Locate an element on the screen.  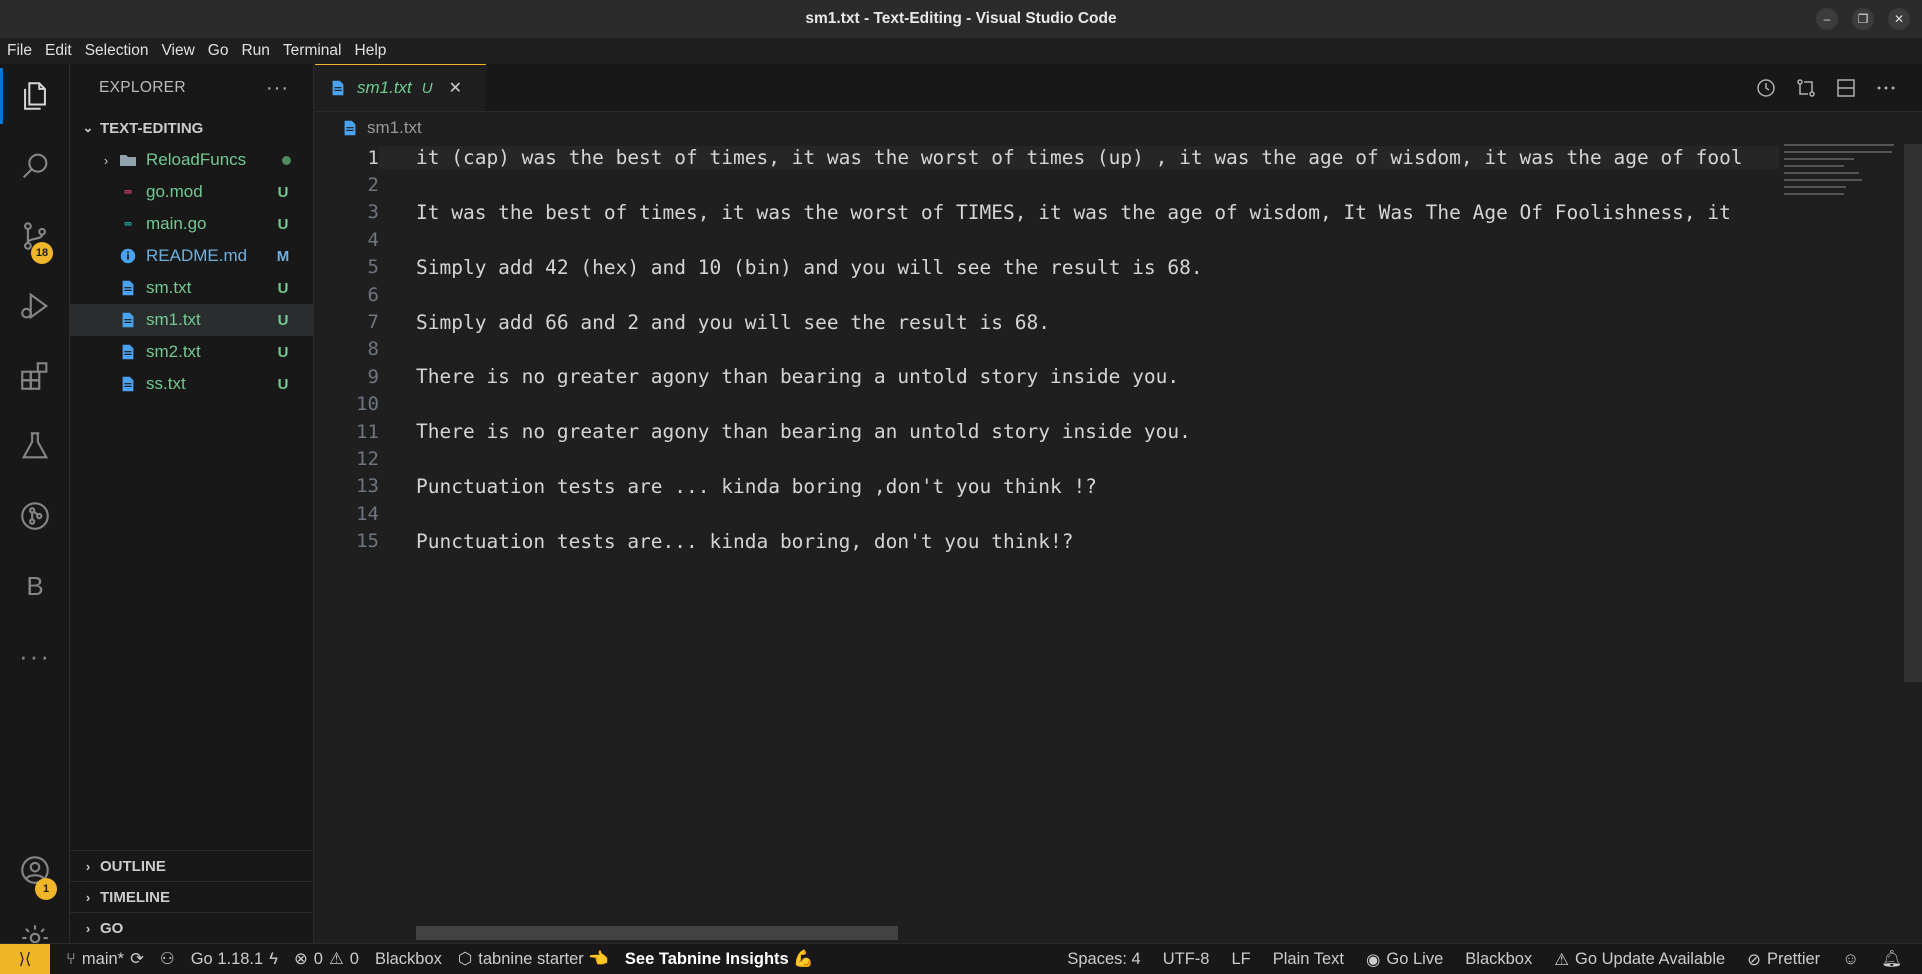
close-window-button: ✕ is located at coordinates (1899, 19).